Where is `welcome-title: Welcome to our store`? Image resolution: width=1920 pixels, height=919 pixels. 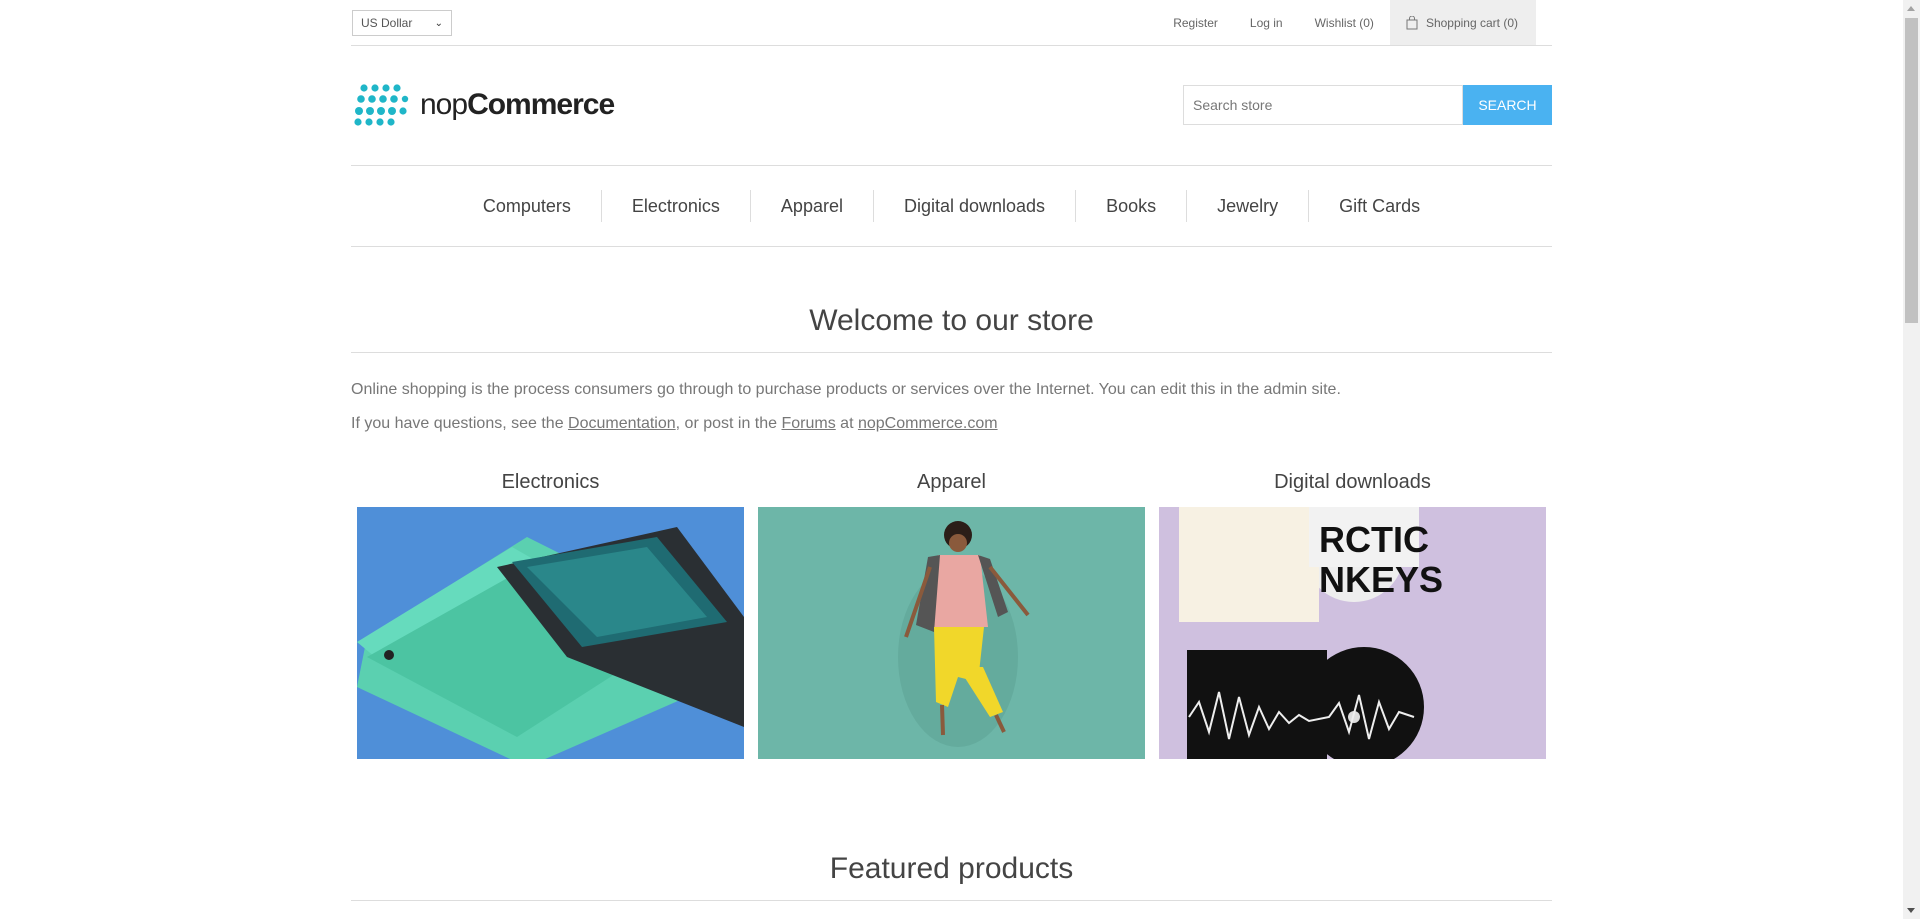 welcome-title: Welcome to our store is located at coordinates (951, 328).